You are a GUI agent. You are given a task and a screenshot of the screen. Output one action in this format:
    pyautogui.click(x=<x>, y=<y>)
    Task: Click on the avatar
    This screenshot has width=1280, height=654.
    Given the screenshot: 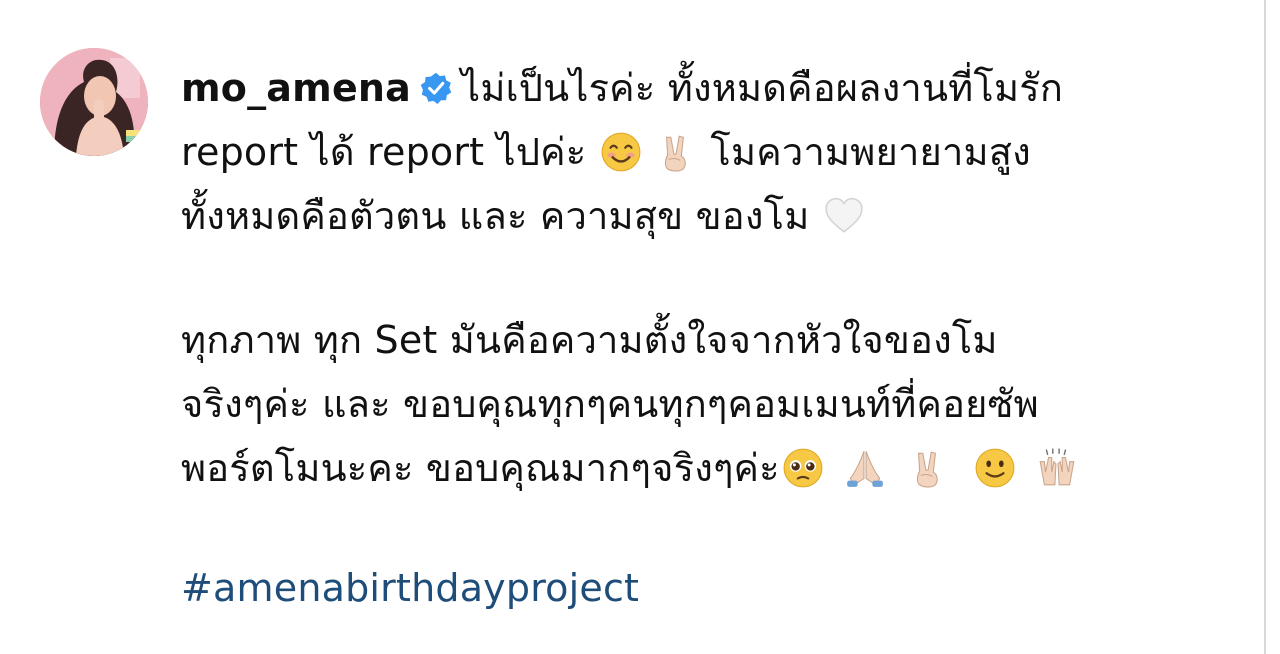 What is the action you would take?
    pyautogui.click(x=94, y=102)
    